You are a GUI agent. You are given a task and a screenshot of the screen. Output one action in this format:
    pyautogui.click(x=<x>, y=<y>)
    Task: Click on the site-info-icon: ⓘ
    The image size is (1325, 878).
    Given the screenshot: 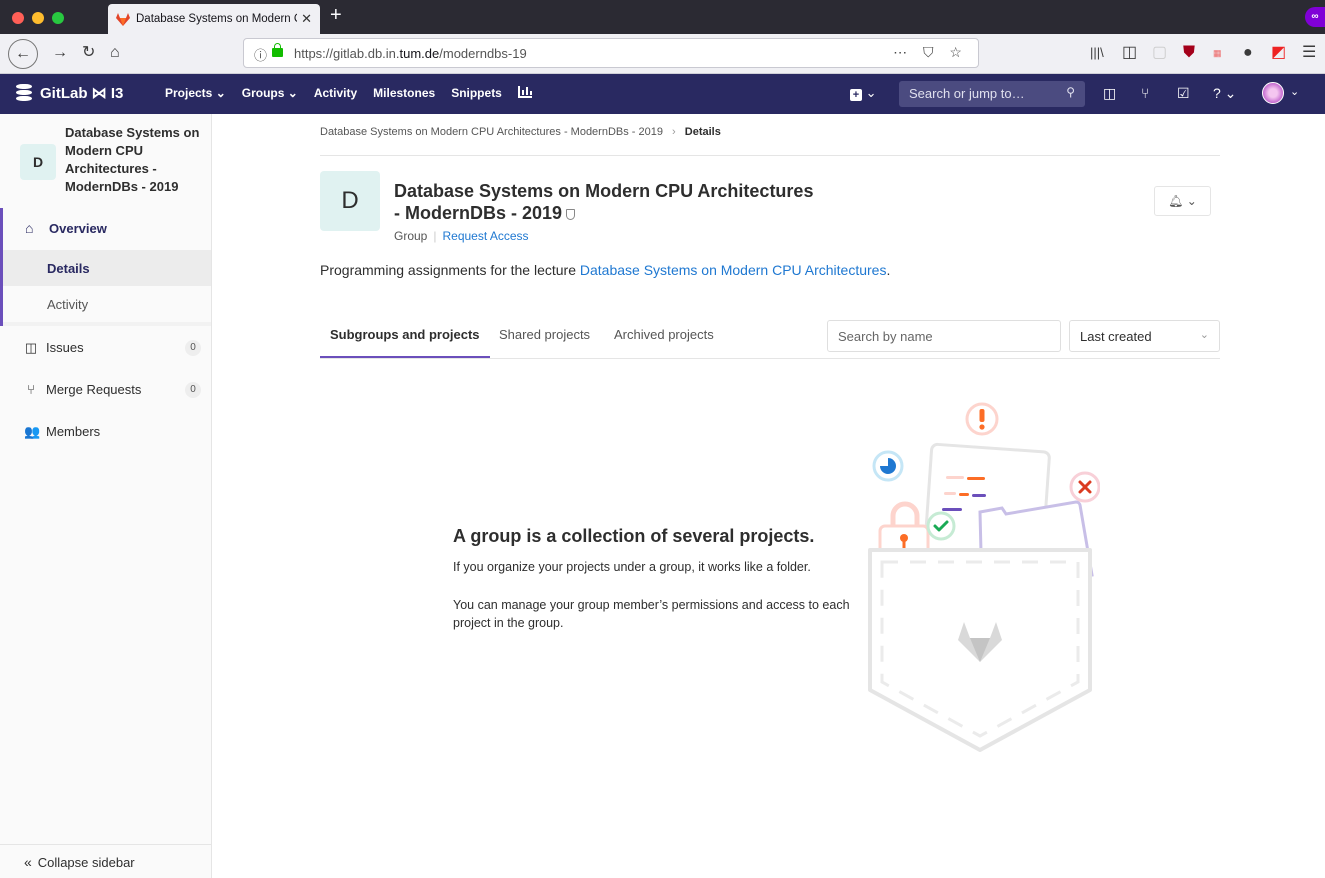 What is the action you would take?
    pyautogui.click(x=260, y=54)
    